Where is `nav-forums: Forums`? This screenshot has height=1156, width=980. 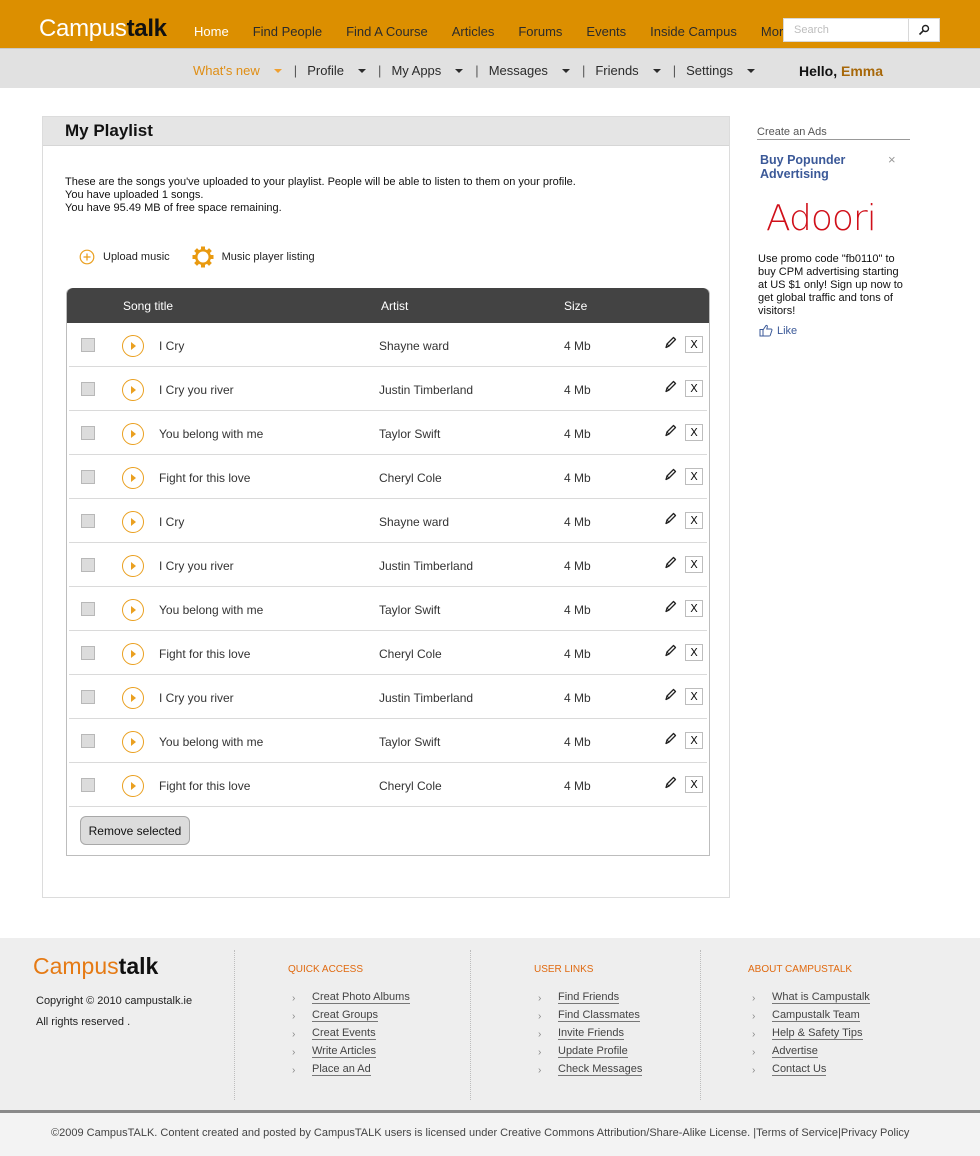 nav-forums: Forums is located at coordinates (540, 31).